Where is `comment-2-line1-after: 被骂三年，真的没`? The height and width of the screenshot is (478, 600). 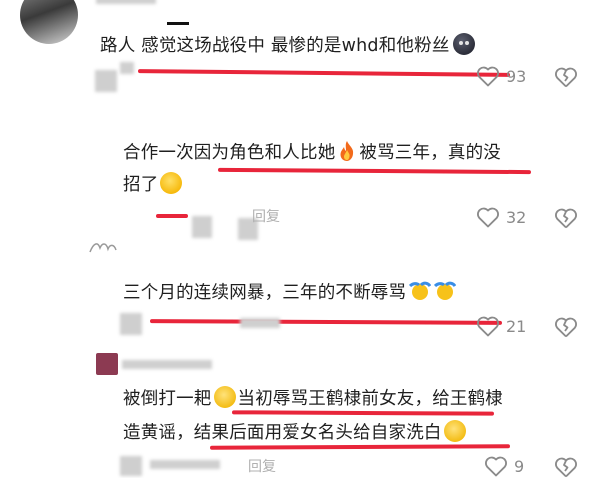
comment-2-line1-after: 被骂三年，真的没 is located at coordinates (430, 153).